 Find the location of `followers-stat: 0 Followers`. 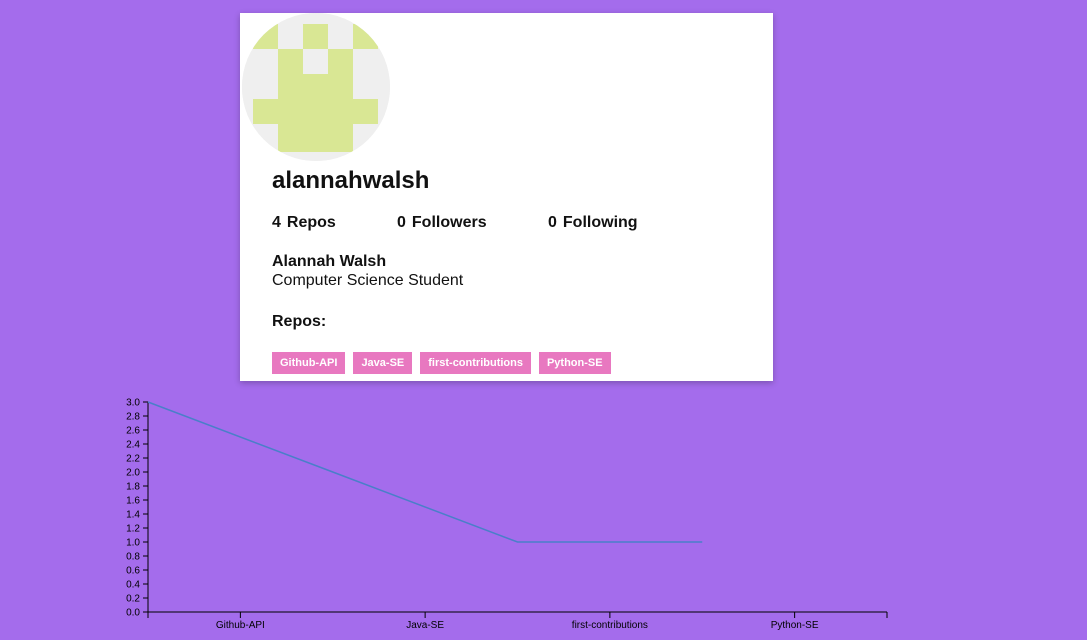

followers-stat: 0 Followers is located at coordinates (442, 223).